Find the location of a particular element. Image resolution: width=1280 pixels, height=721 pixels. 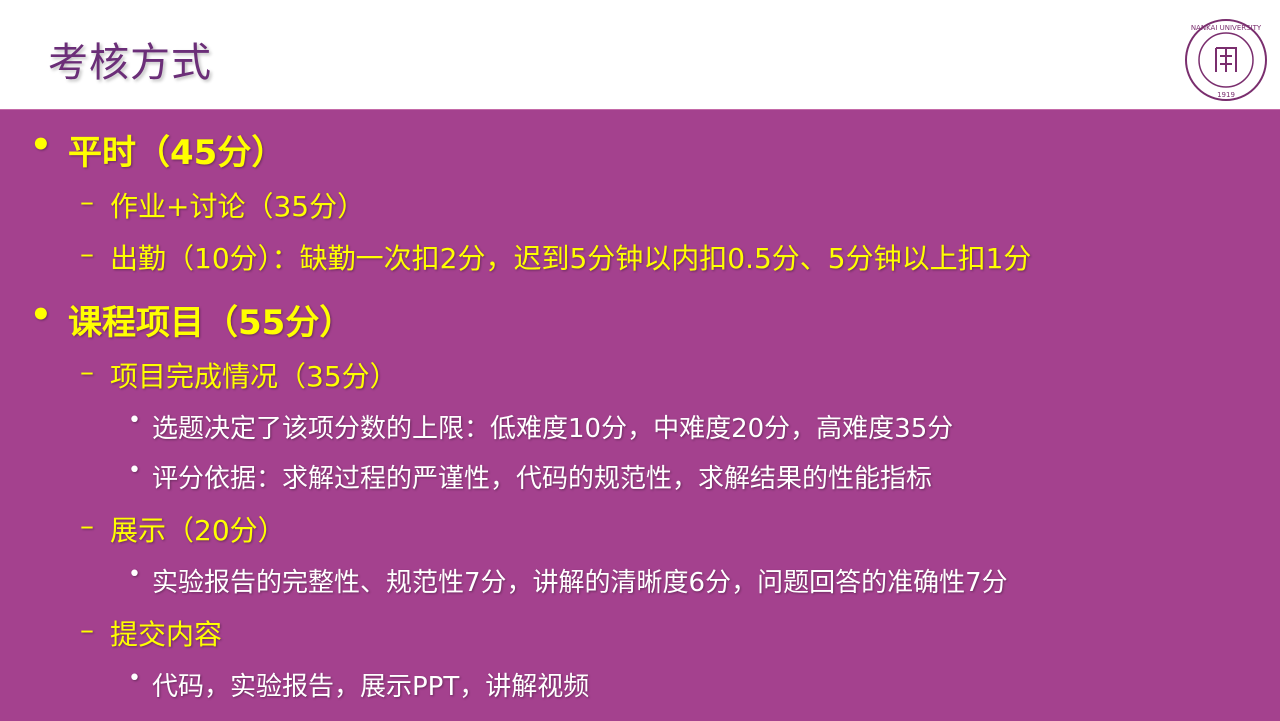

bullet-l1: • 课程项目（55分） is located at coordinates (192, 319).